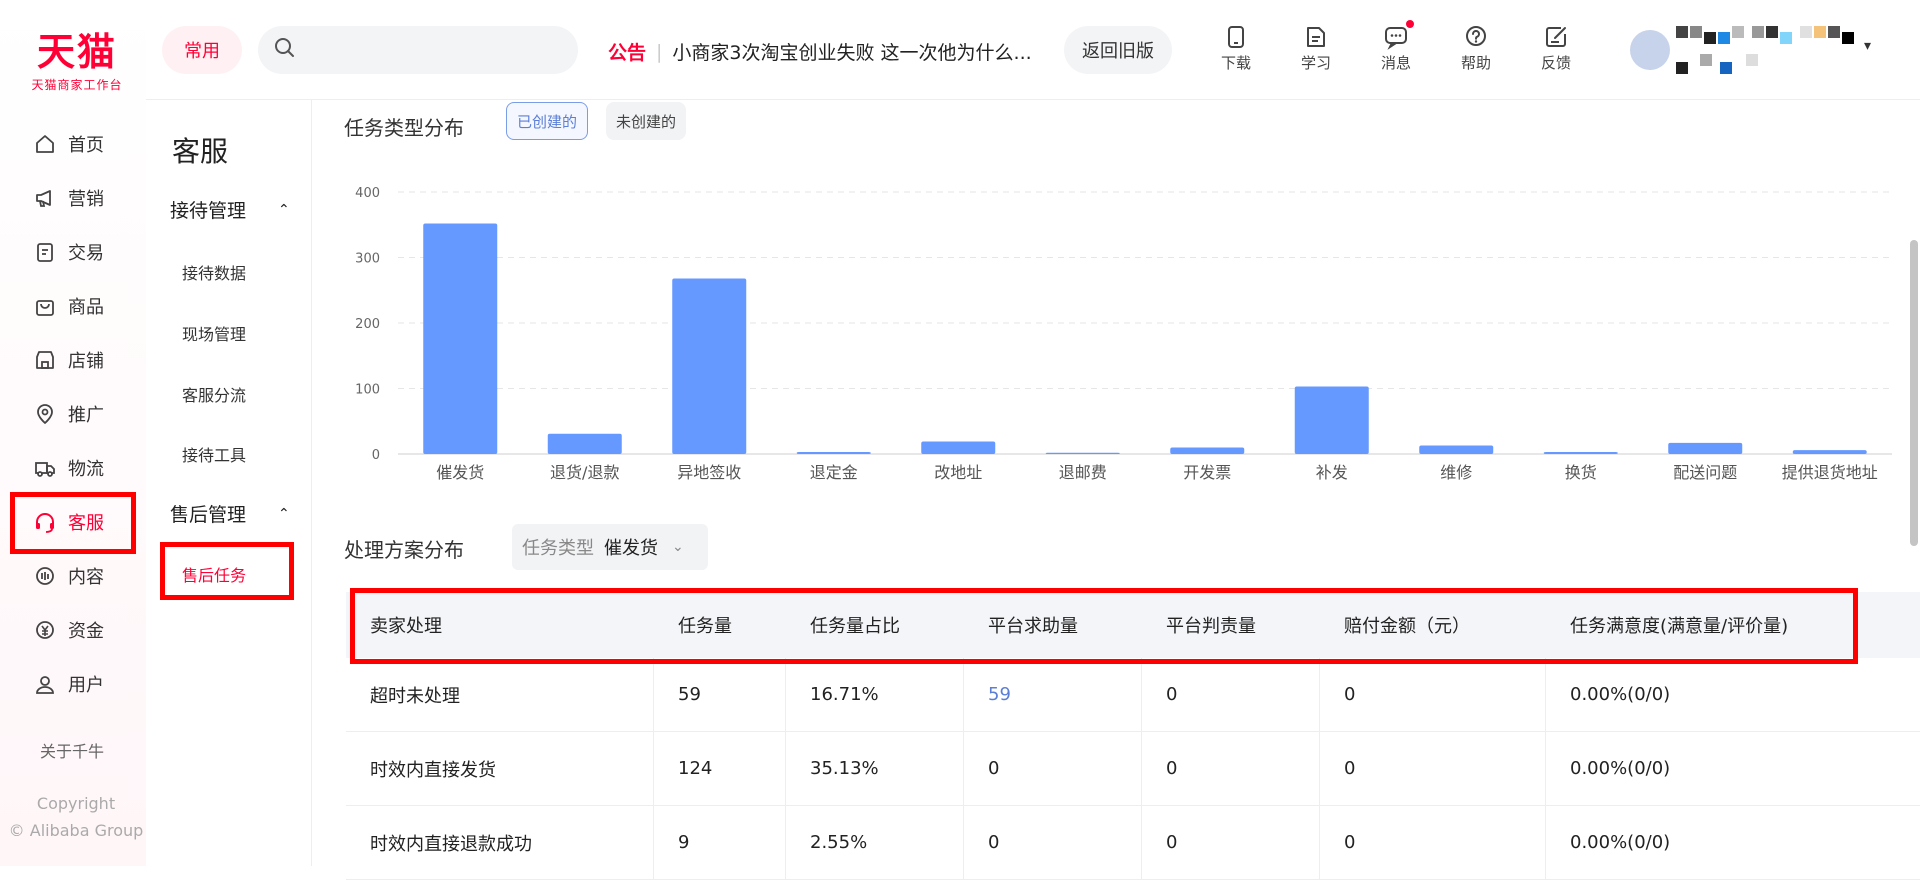 Image resolution: width=1920 pixels, height=880 pixels. Describe the element at coordinates (1867, 46) in the screenshot. I see `chevron-down-icon: ▾` at that location.